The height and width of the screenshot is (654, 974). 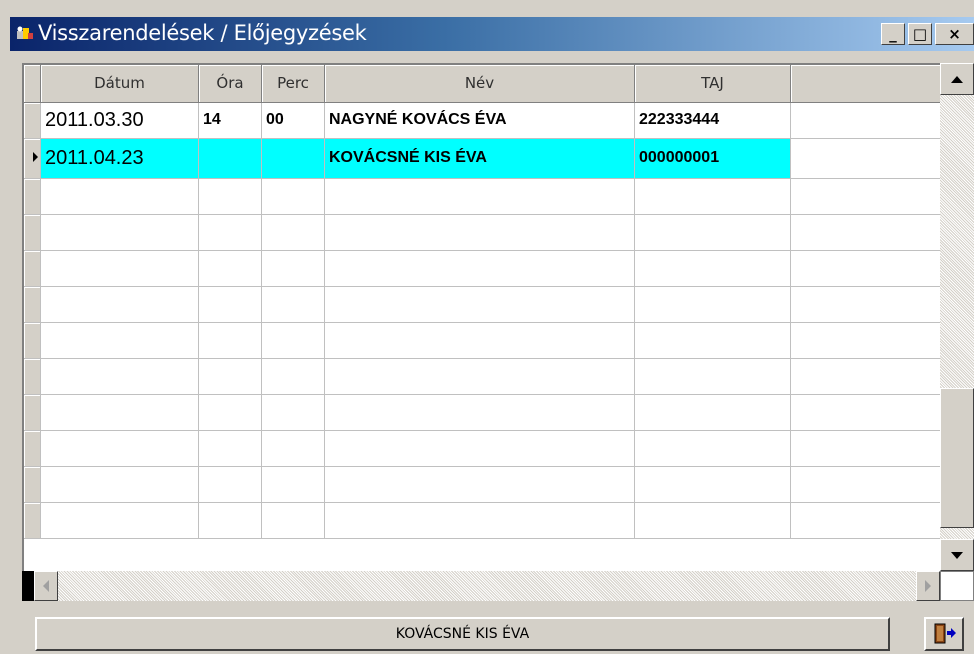 What do you see at coordinates (712, 158) in the screenshot?
I see `cell-taj: 000000001` at bounding box center [712, 158].